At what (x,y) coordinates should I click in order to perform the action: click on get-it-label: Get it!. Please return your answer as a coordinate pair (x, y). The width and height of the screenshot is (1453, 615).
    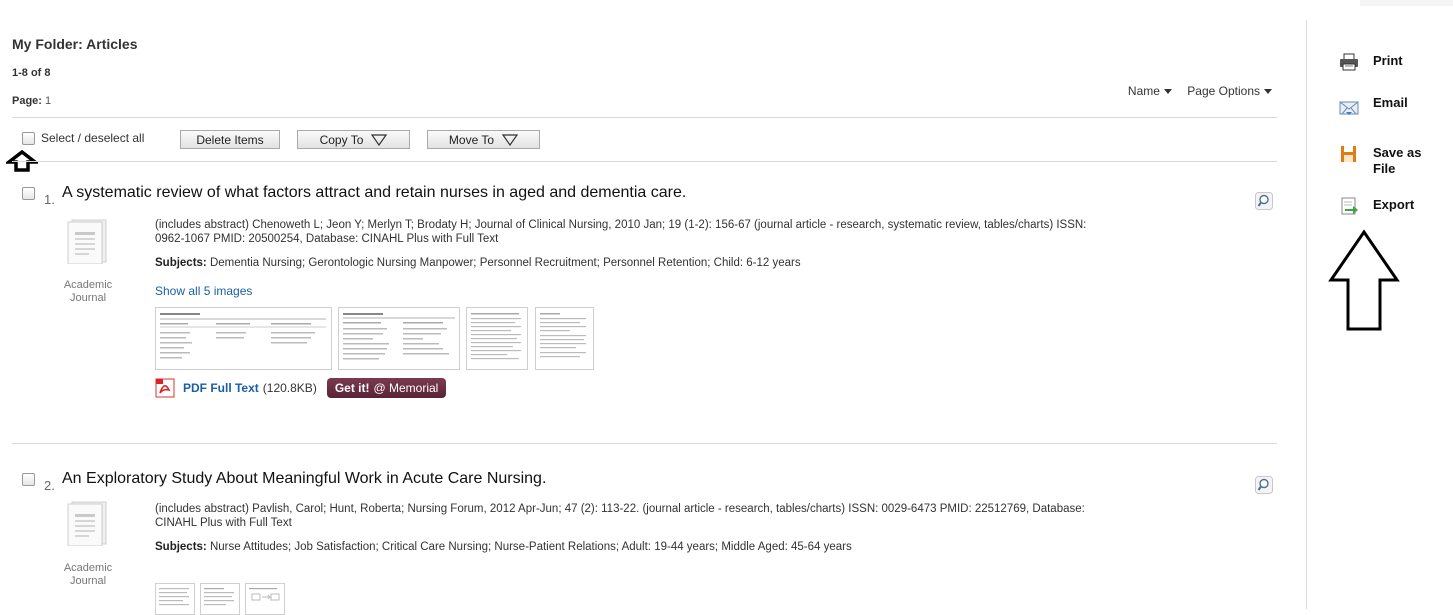
    Looking at the image, I should click on (352, 388).